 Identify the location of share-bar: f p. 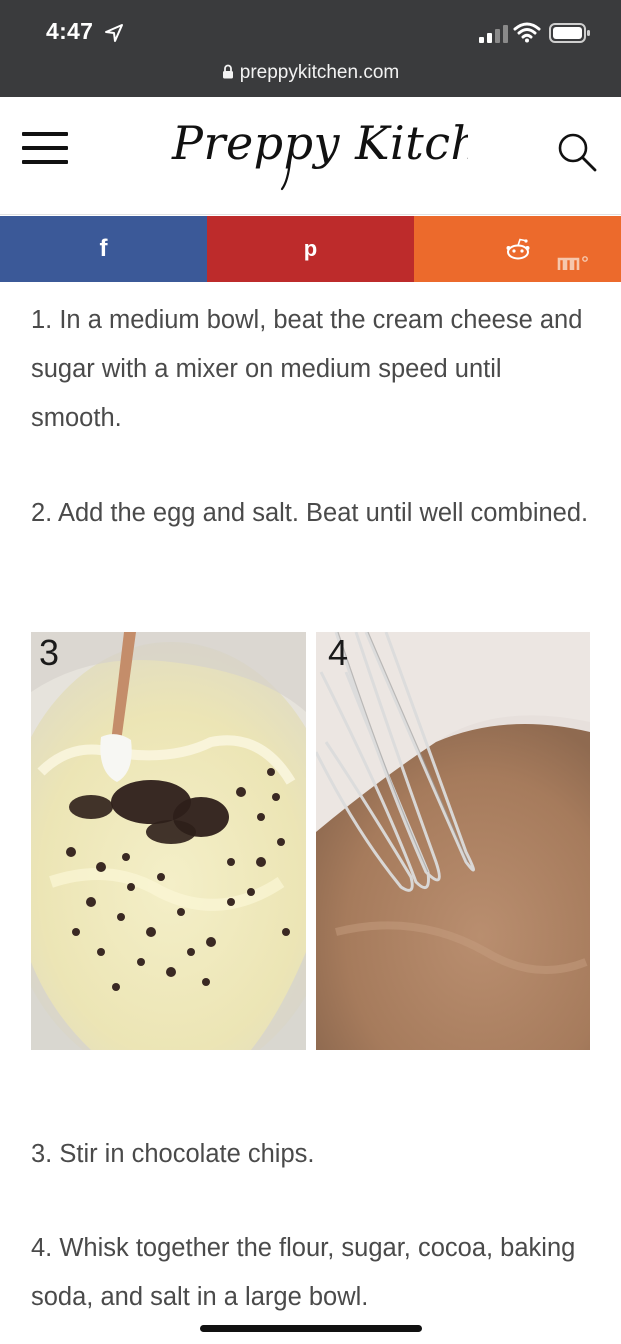
(310, 249).